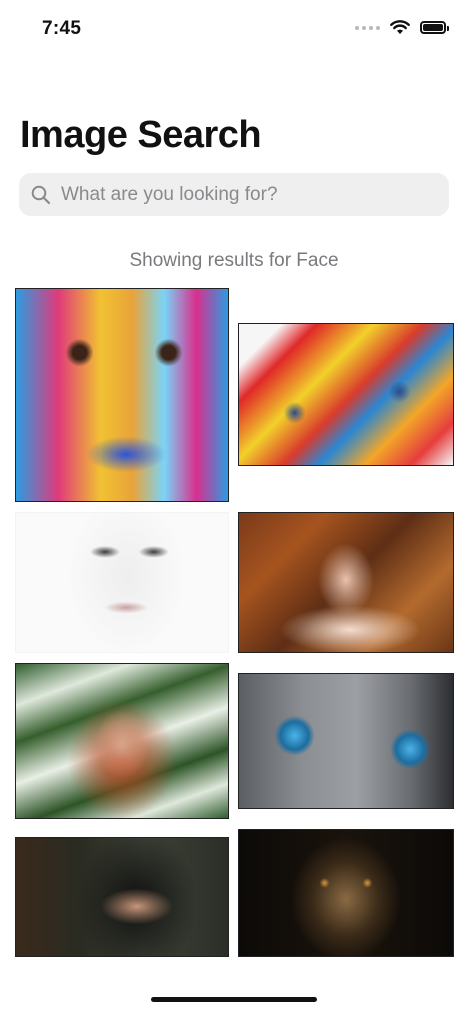 This screenshot has width=468, height=1013. I want to click on status-time: 7:45, so click(62, 28).